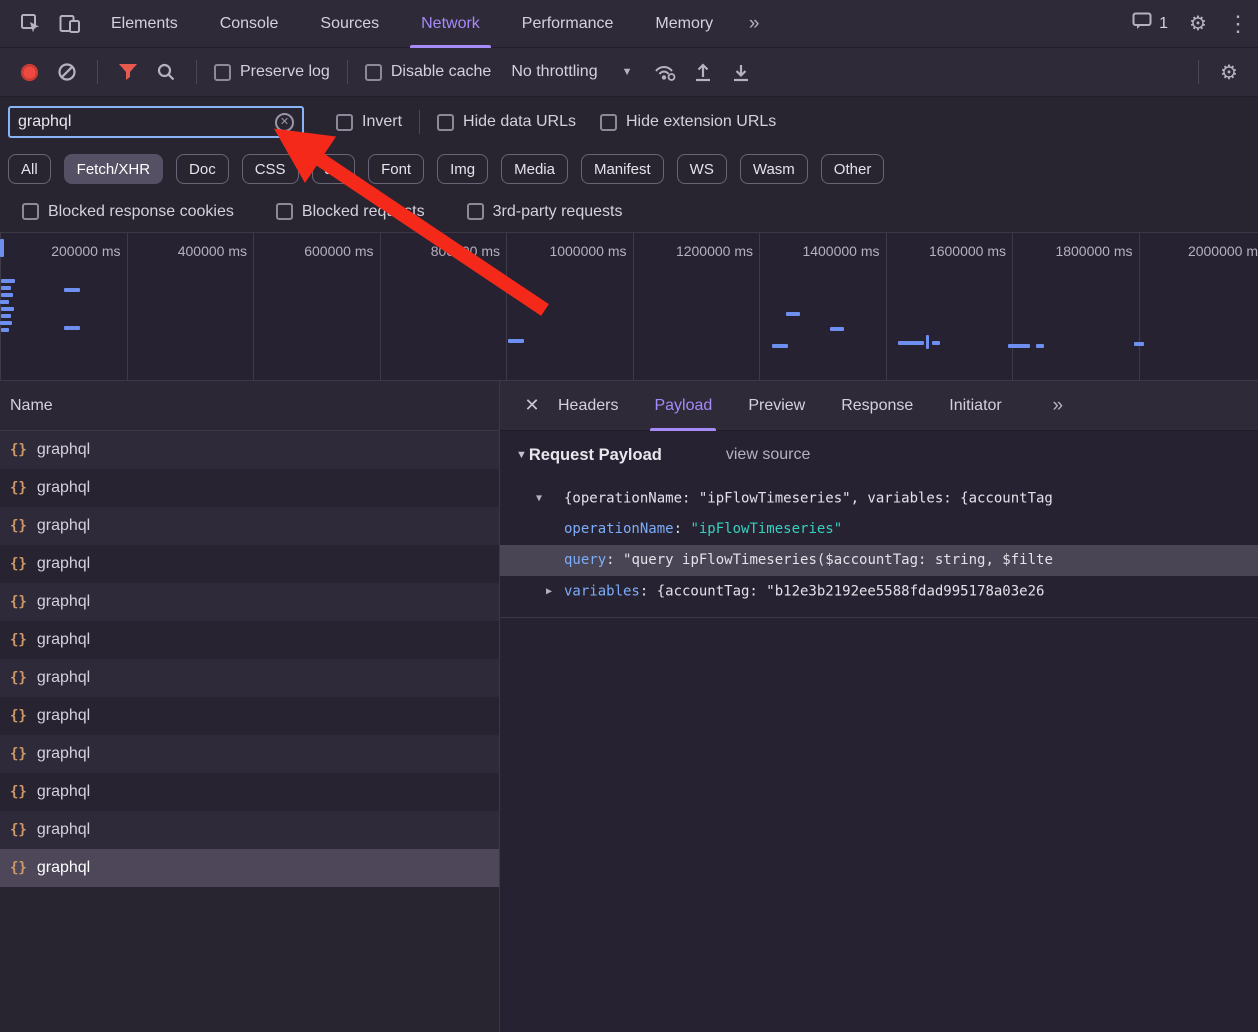 Image resolution: width=1258 pixels, height=1032 pixels. I want to click on preserve-log-label: Preserve log, so click(285, 71).